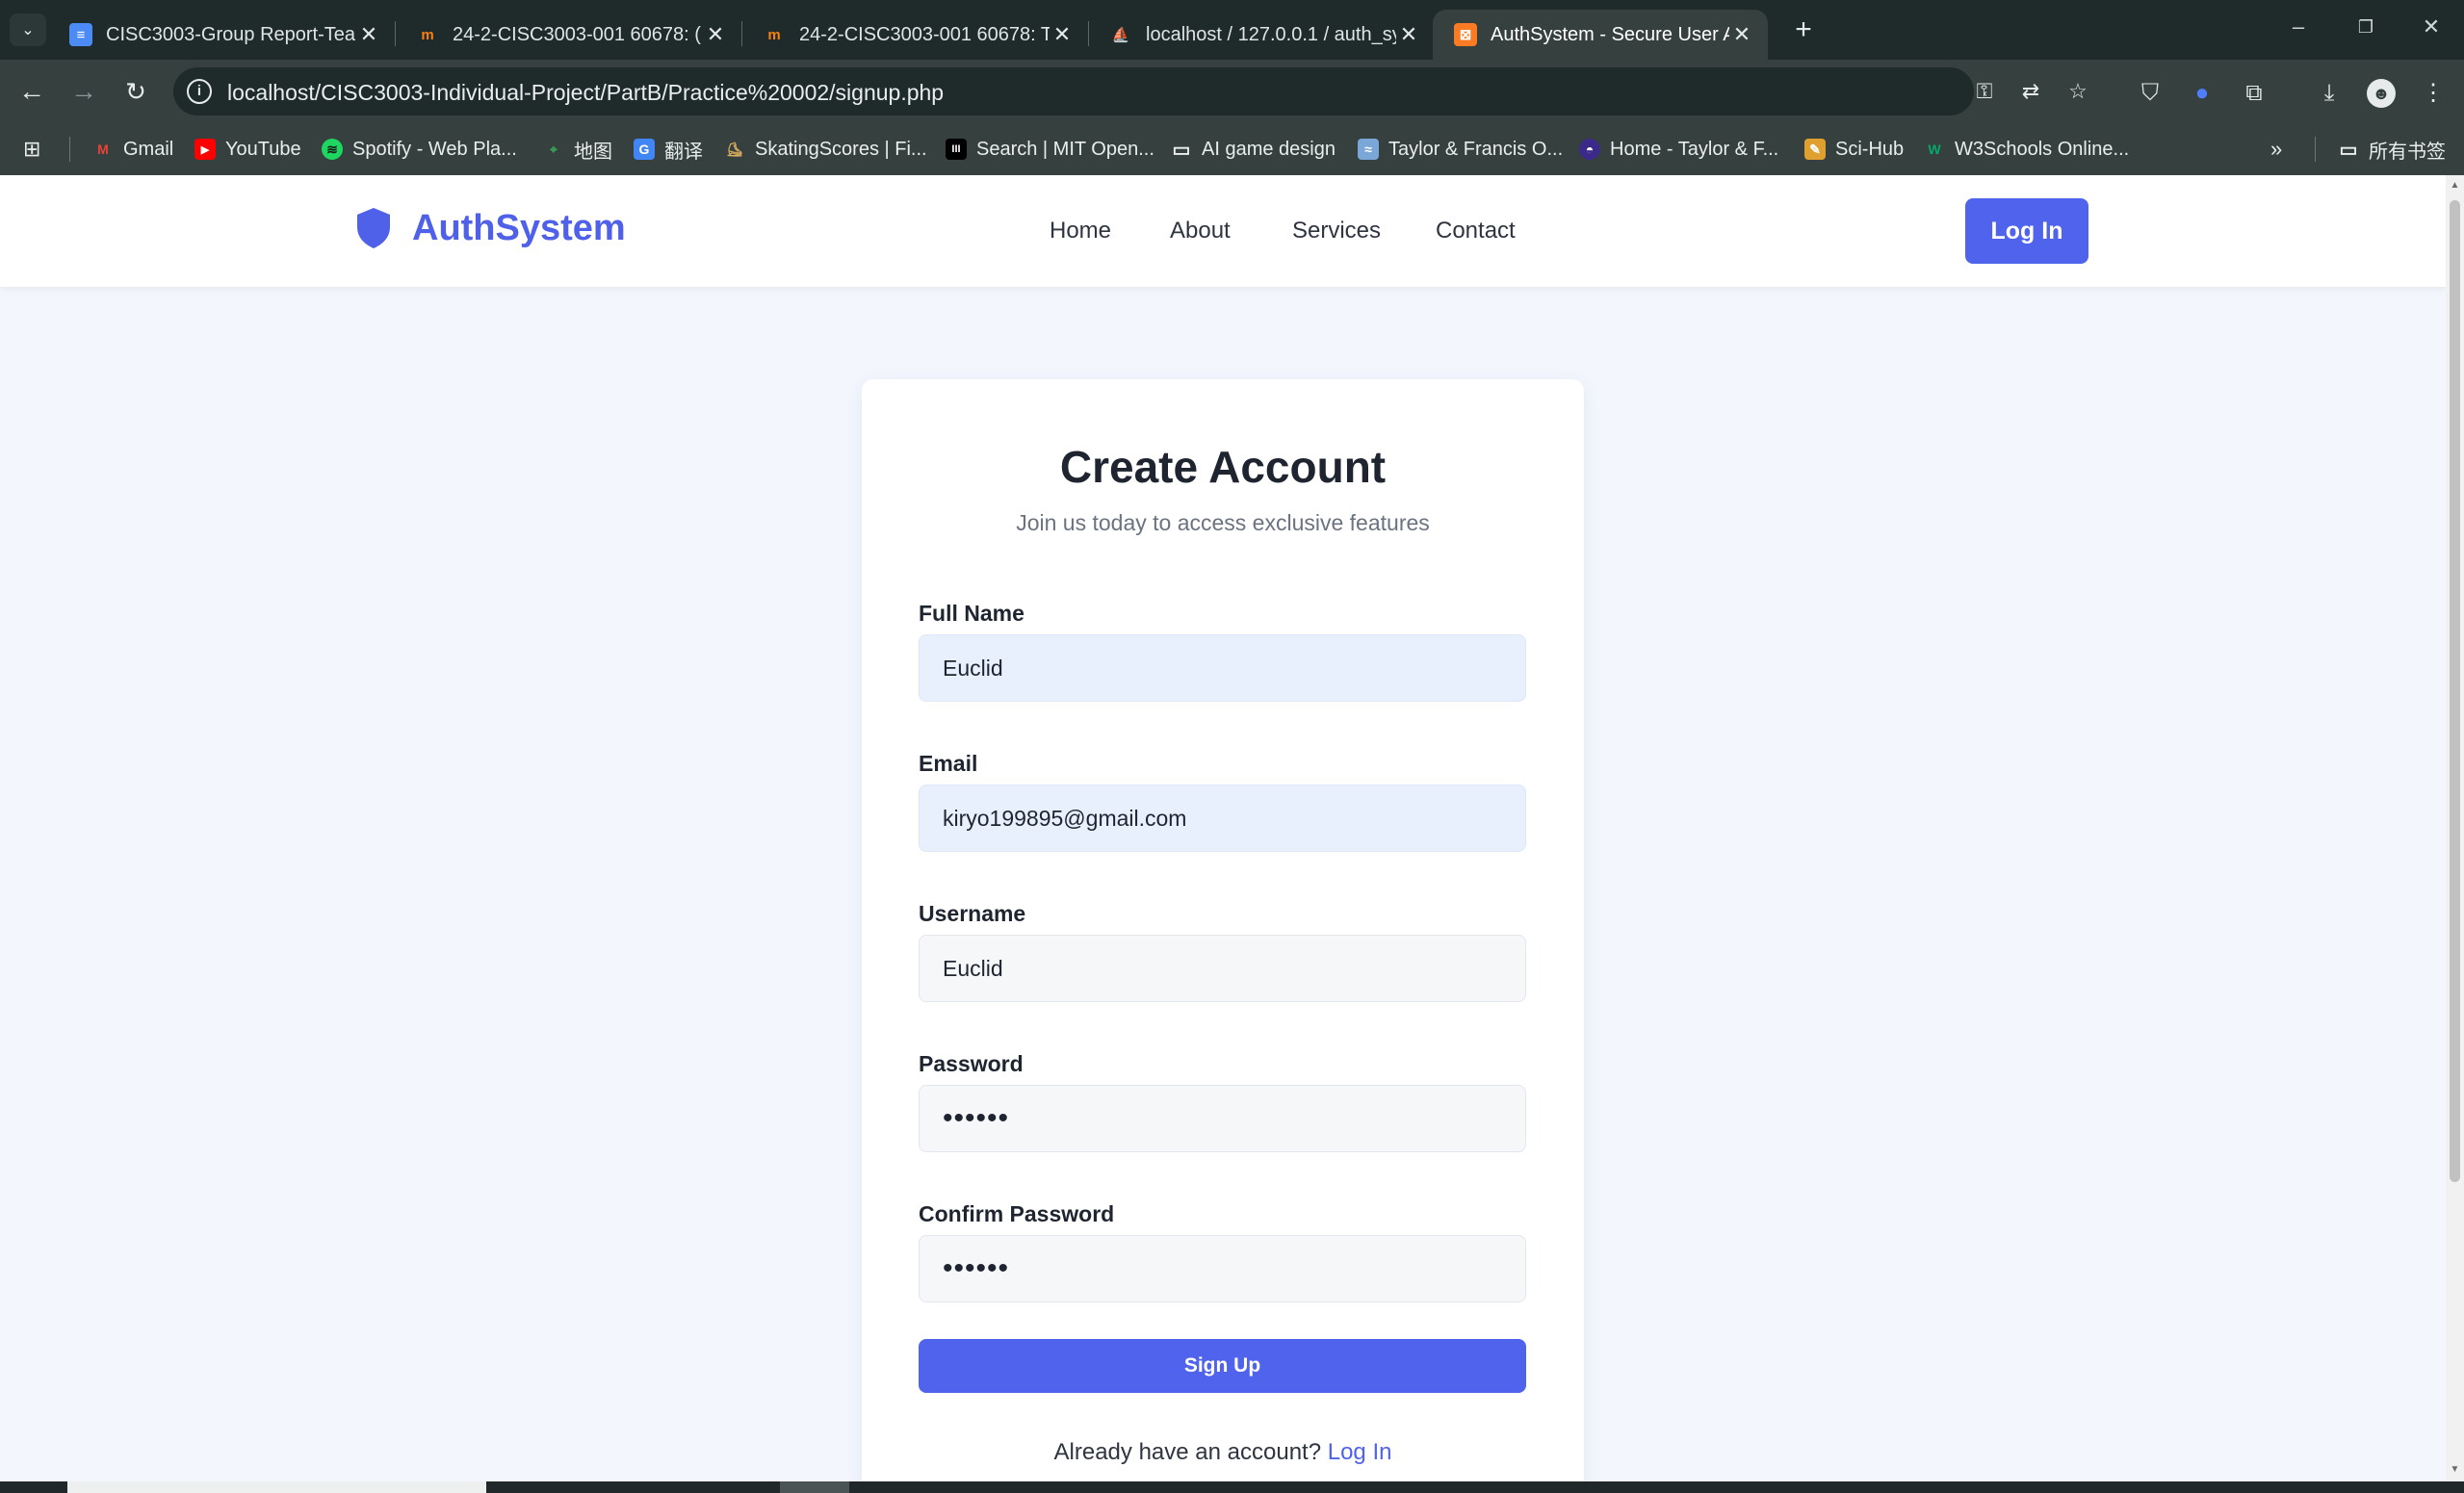  I want to click on email-label: Email, so click(948, 763).